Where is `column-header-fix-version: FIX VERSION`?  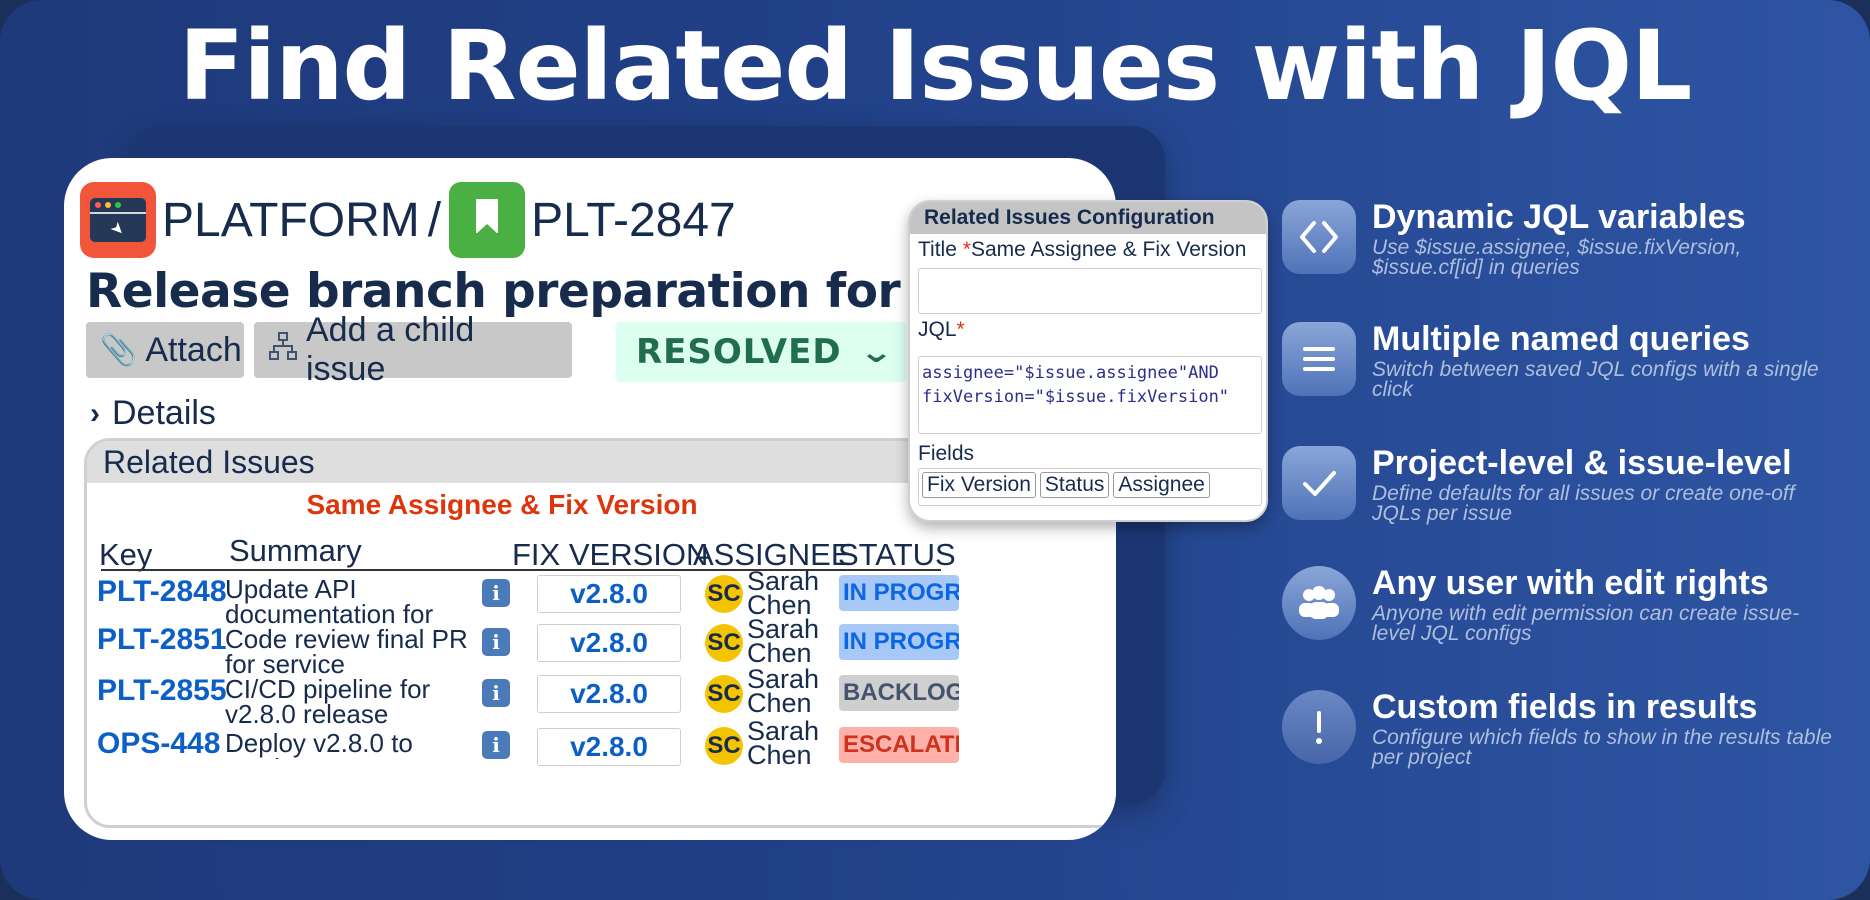 column-header-fix-version: FIX VERSION is located at coordinates (610, 555).